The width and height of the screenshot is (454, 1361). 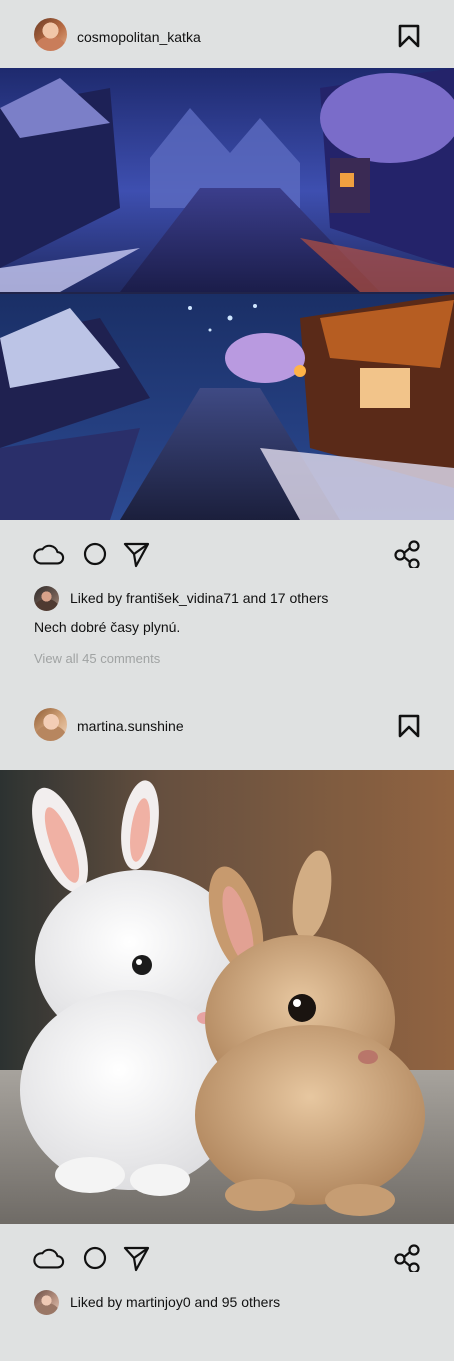 What do you see at coordinates (227, 737) in the screenshot?
I see `post-header: martina.sunshine` at bounding box center [227, 737].